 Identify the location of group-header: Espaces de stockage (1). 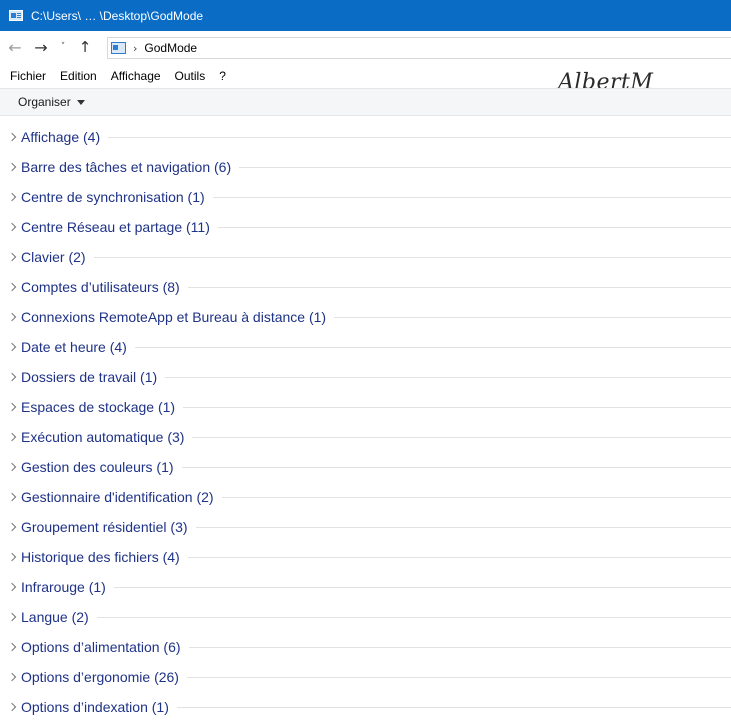
(365, 407).